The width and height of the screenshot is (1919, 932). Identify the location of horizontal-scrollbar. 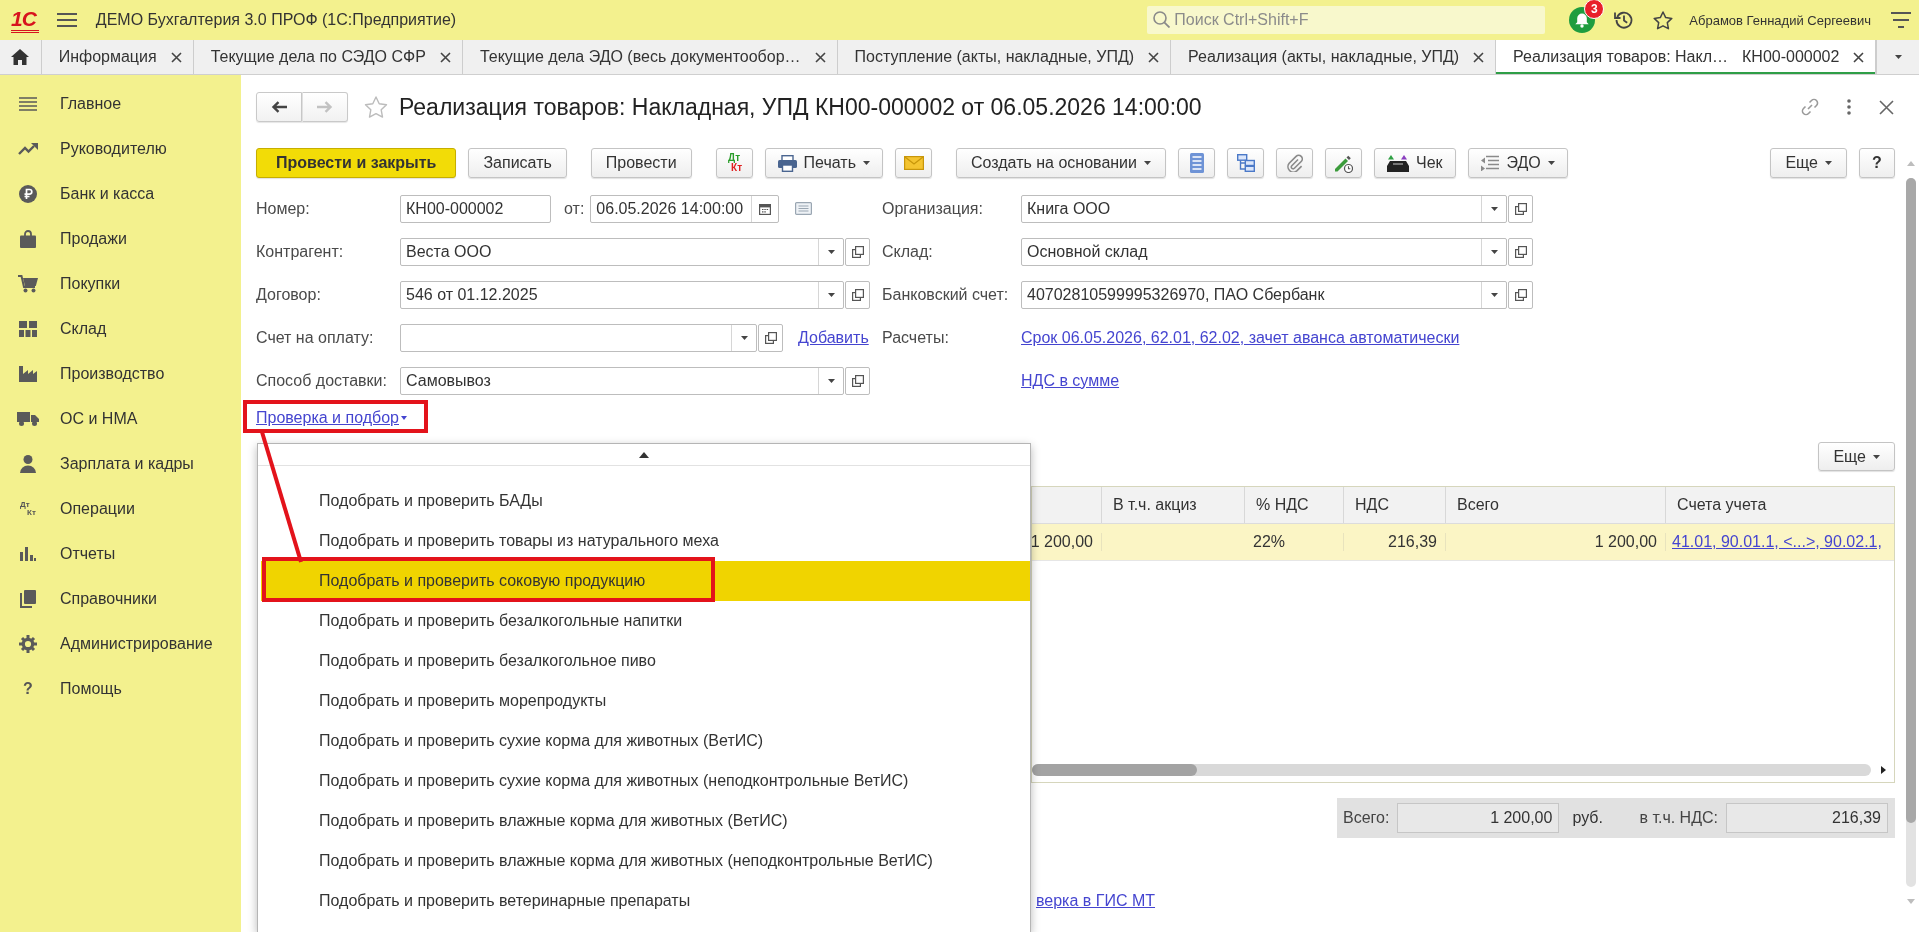
(1451, 770).